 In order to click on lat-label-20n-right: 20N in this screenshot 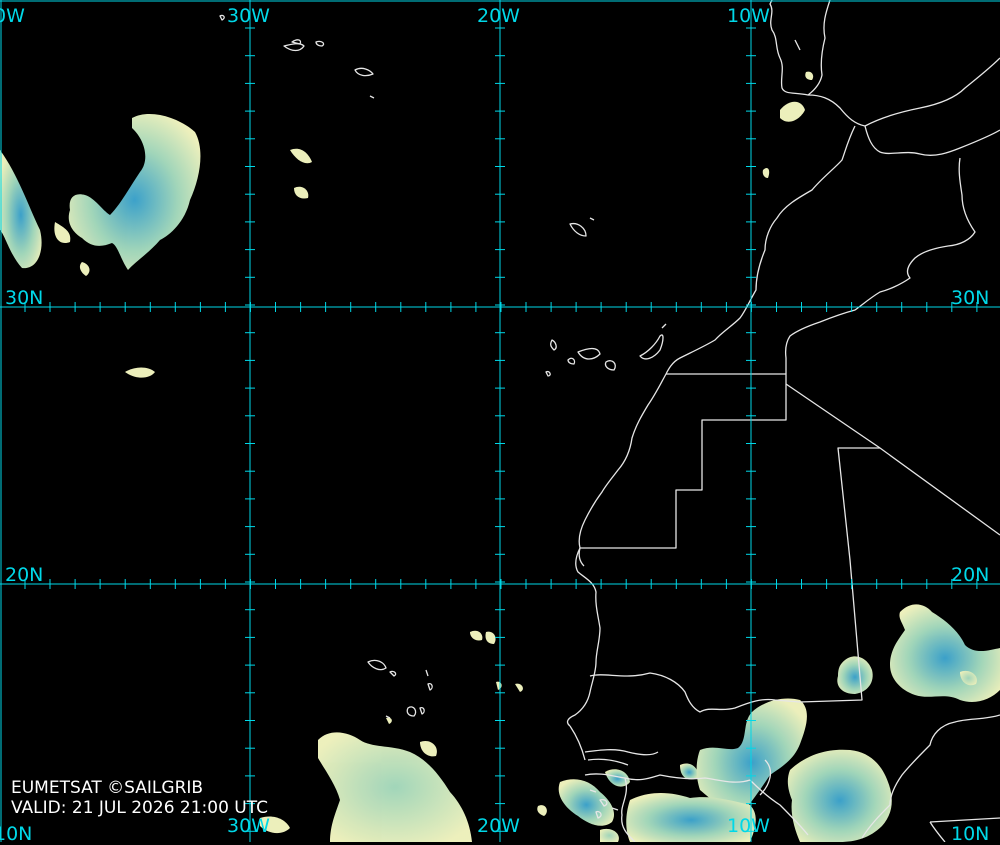, I will do `click(970, 575)`.